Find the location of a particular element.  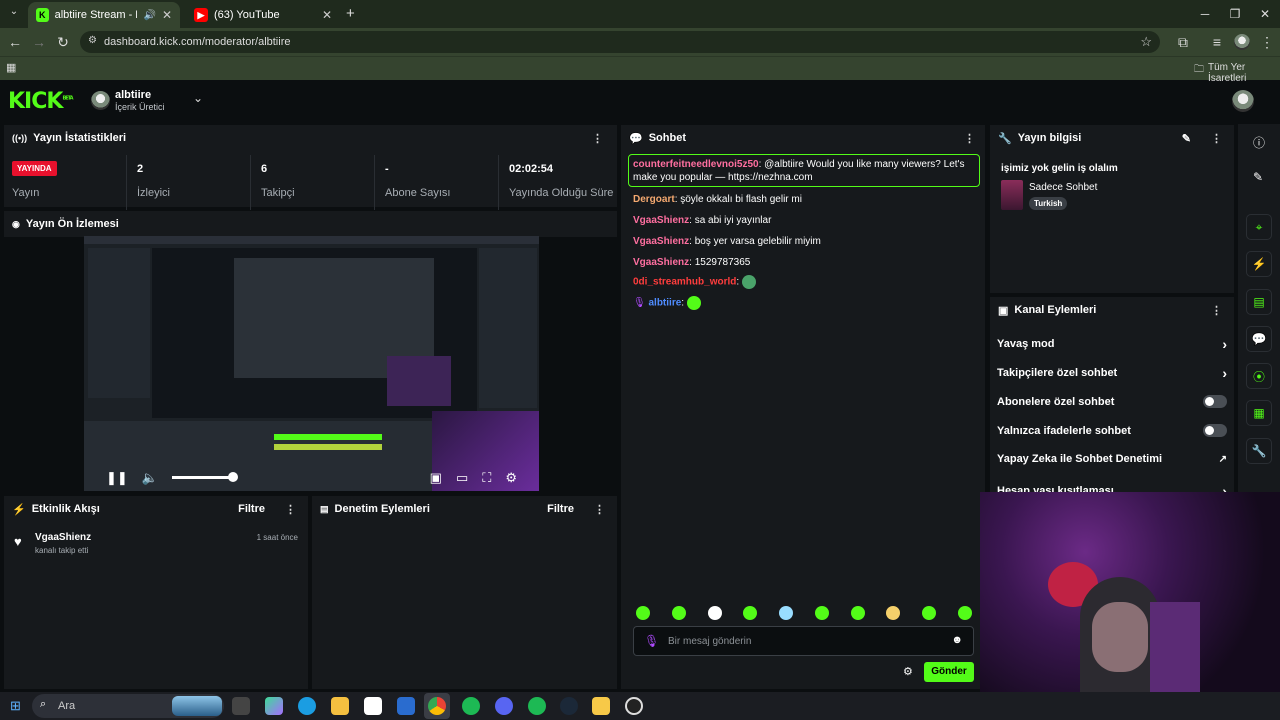

tab-kick: K albtiire Stream - Kick Dashb 🔊 ✕ is located at coordinates (104, 15).